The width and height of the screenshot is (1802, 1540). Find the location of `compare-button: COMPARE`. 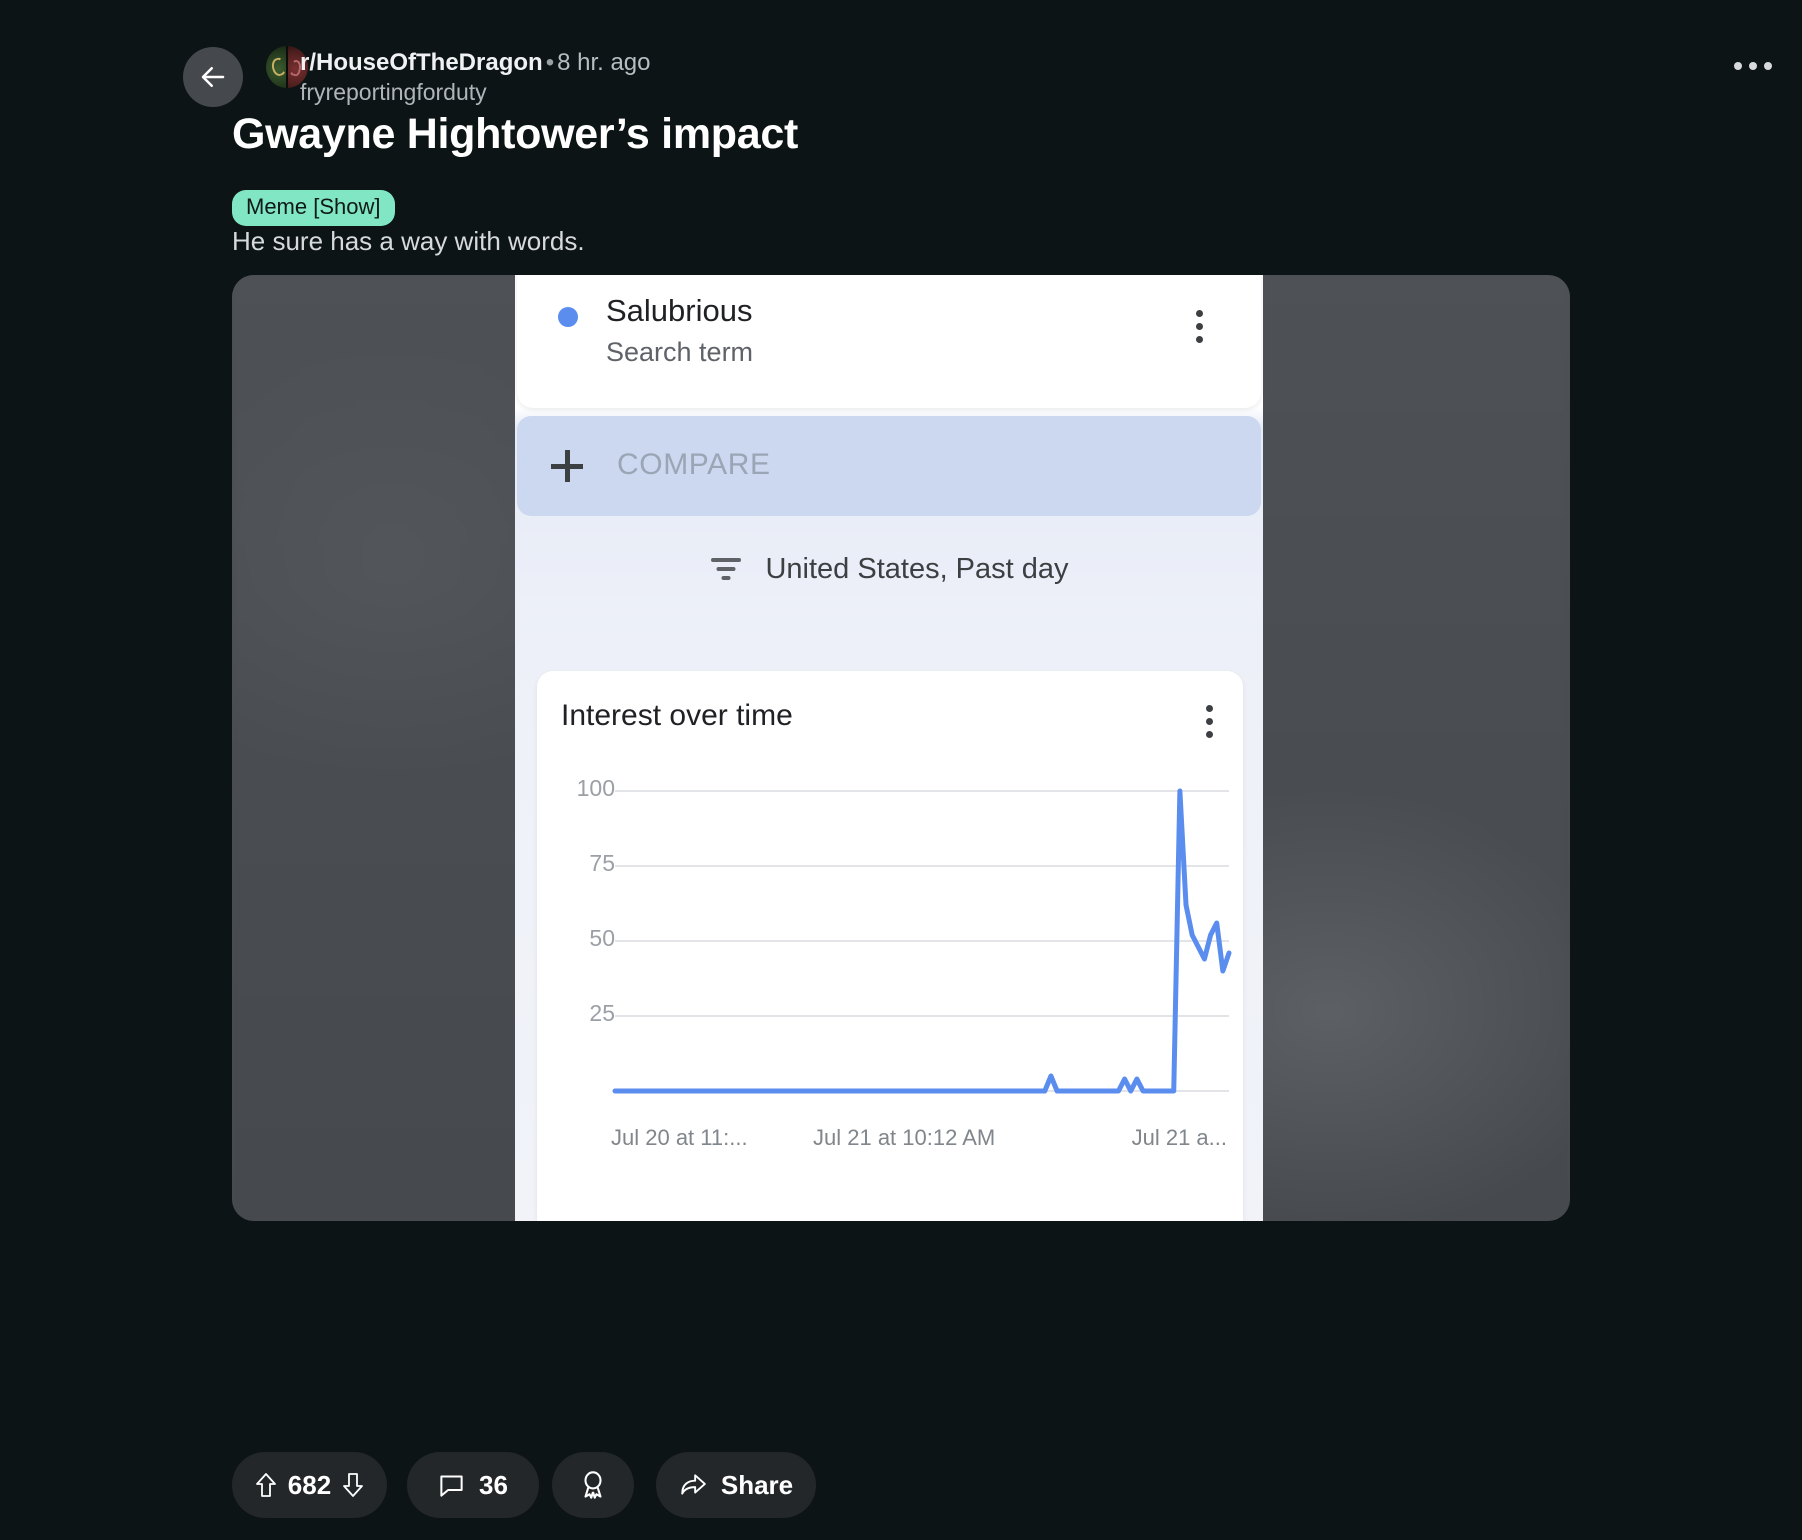

compare-button: COMPARE is located at coordinates (889, 466).